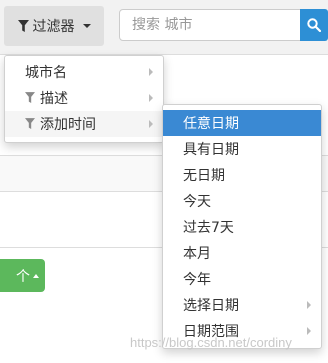  I want to click on menu-item-label: 选择日期, so click(211, 306).